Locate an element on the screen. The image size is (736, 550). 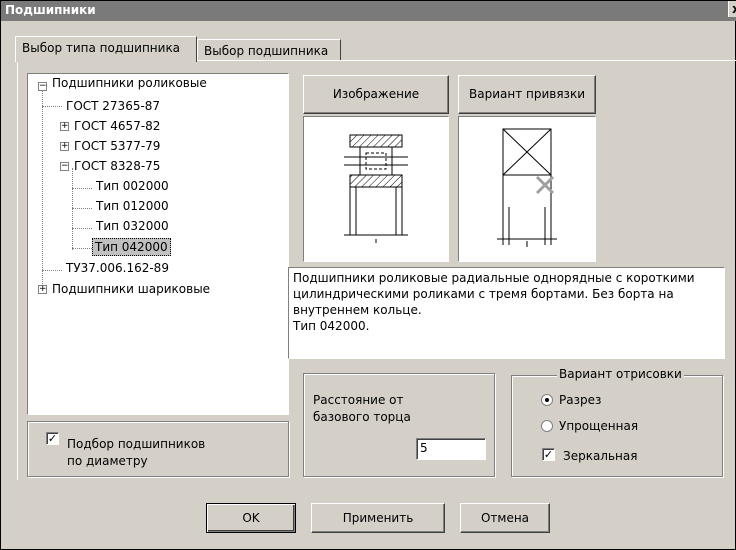
tree-item-label: Тип 012000 is located at coordinates (132, 206).